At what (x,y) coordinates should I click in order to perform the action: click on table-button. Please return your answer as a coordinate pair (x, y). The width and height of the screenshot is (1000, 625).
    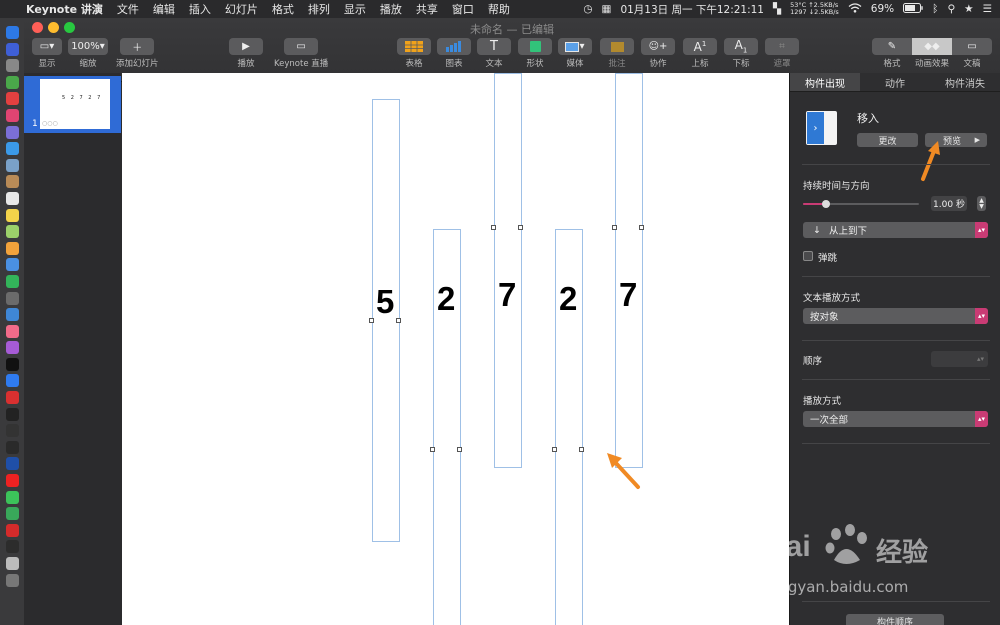
    Looking at the image, I should click on (414, 46).